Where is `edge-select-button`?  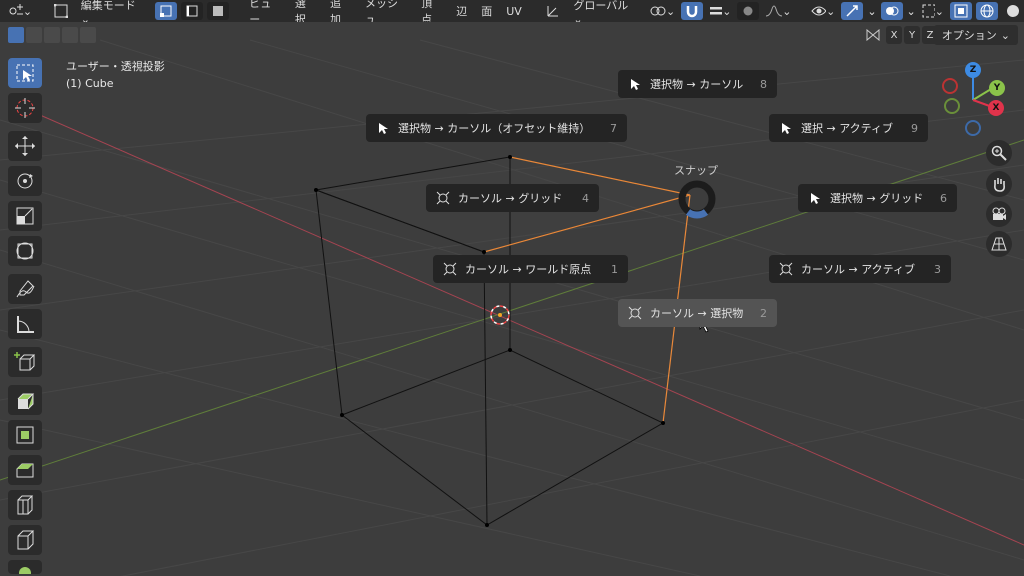 edge-select-button is located at coordinates (191, 11).